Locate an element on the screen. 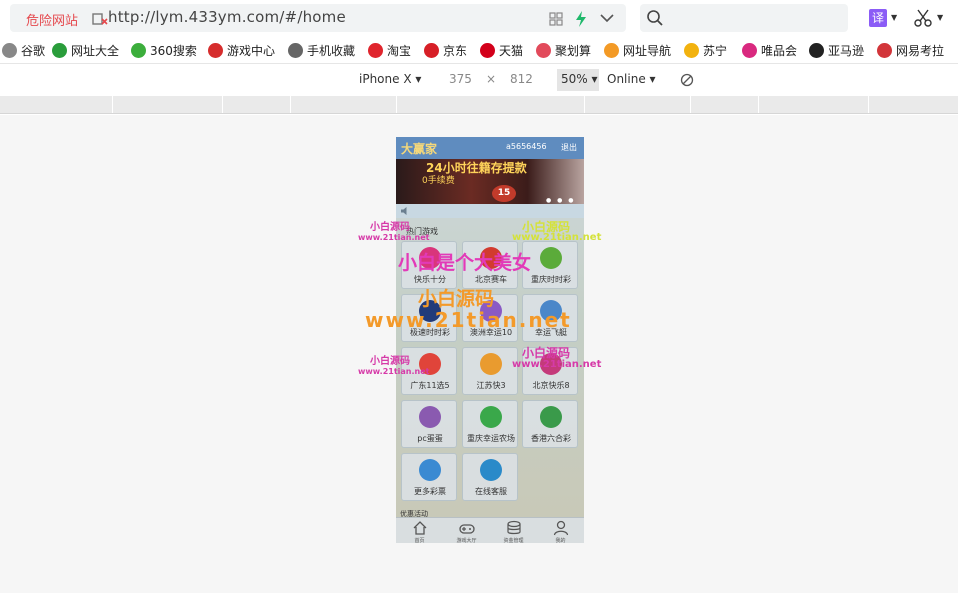 The width and height of the screenshot is (958, 593). game-tile: 更多彩票 is located at coordinates (429, 477).